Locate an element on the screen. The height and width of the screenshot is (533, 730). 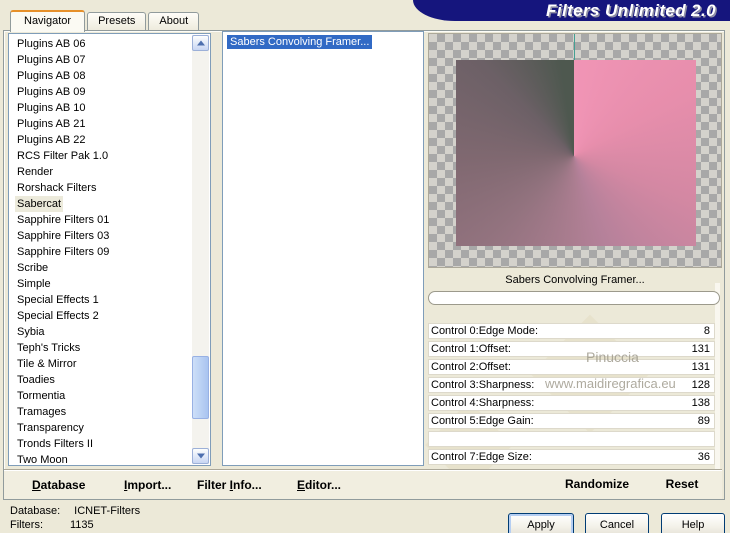
reset-button: Reset is located at coordinates (682, 484).